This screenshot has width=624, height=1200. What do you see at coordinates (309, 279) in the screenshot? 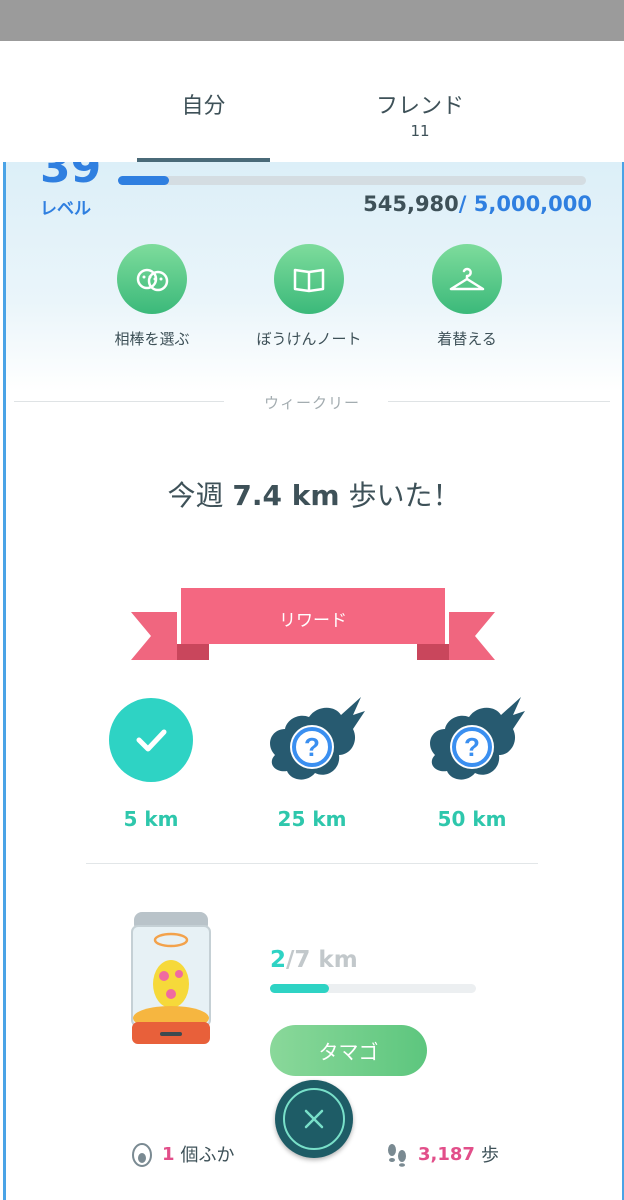
I see `journal-icon` at bounding box center [309, 279].